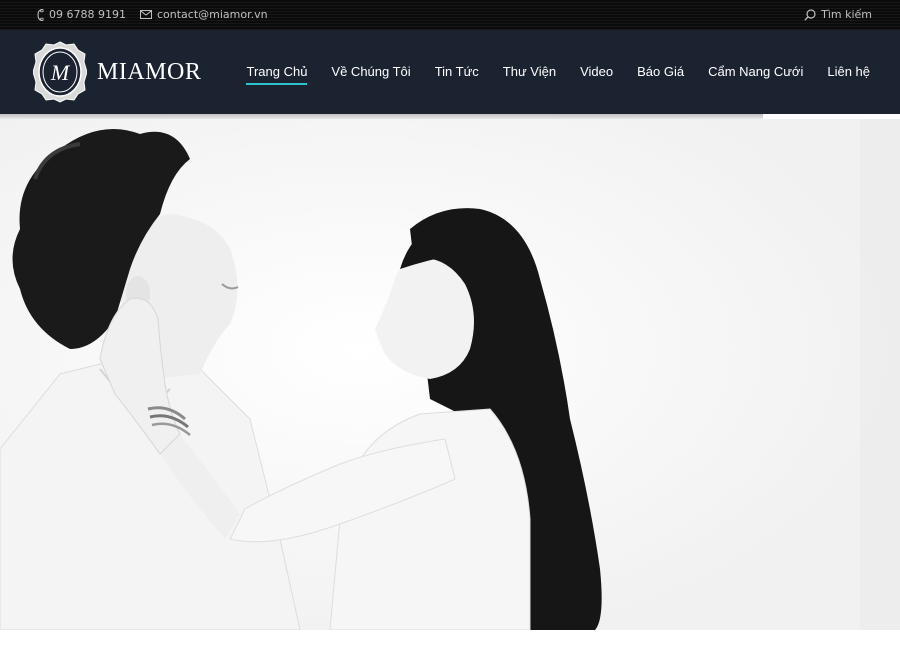  Describe the element at coordinates (212, 14) in the screenshot. I see `email-address: contact@miamor.vn` at that location.